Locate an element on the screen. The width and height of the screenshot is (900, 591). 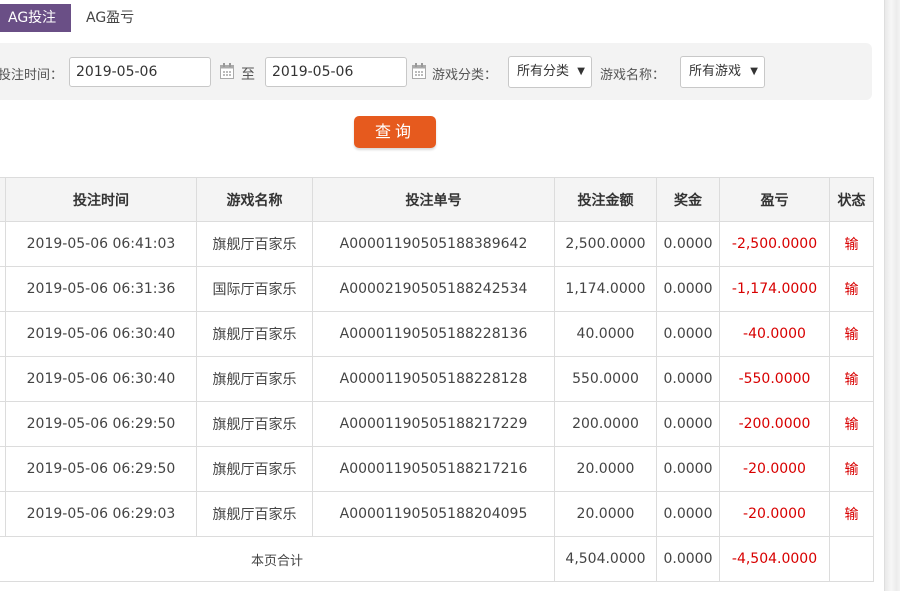
header-profit: 盈亏 is located at coordinates (774, 199).